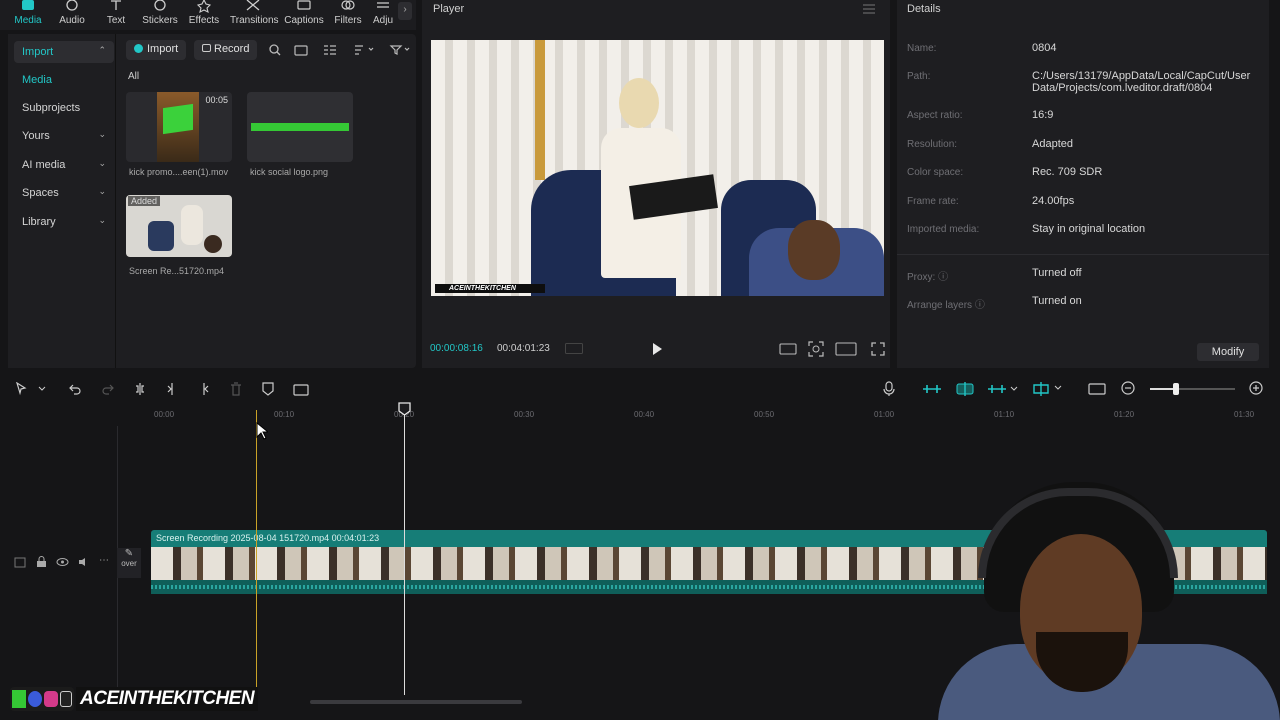  Describe the element at coordinates (330, 50) in the screenshot. I see `list-view-icon` at that location.